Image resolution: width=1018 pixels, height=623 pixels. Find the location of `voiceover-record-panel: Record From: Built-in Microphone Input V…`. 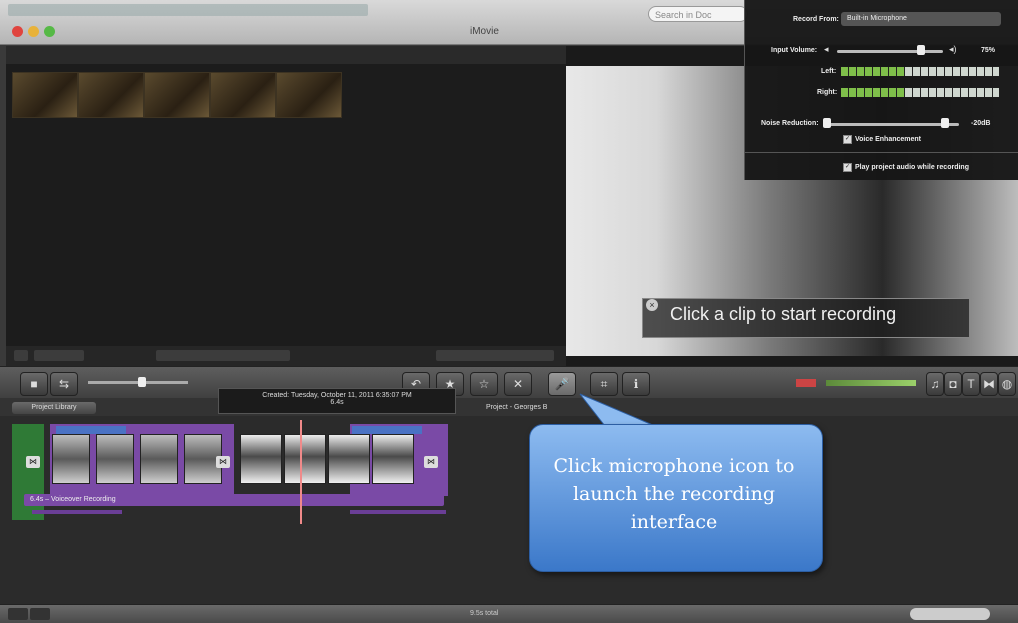

voiceover-record-panel: Record From: Built-in Microphone Input V… is located at coordinates (881, 90).